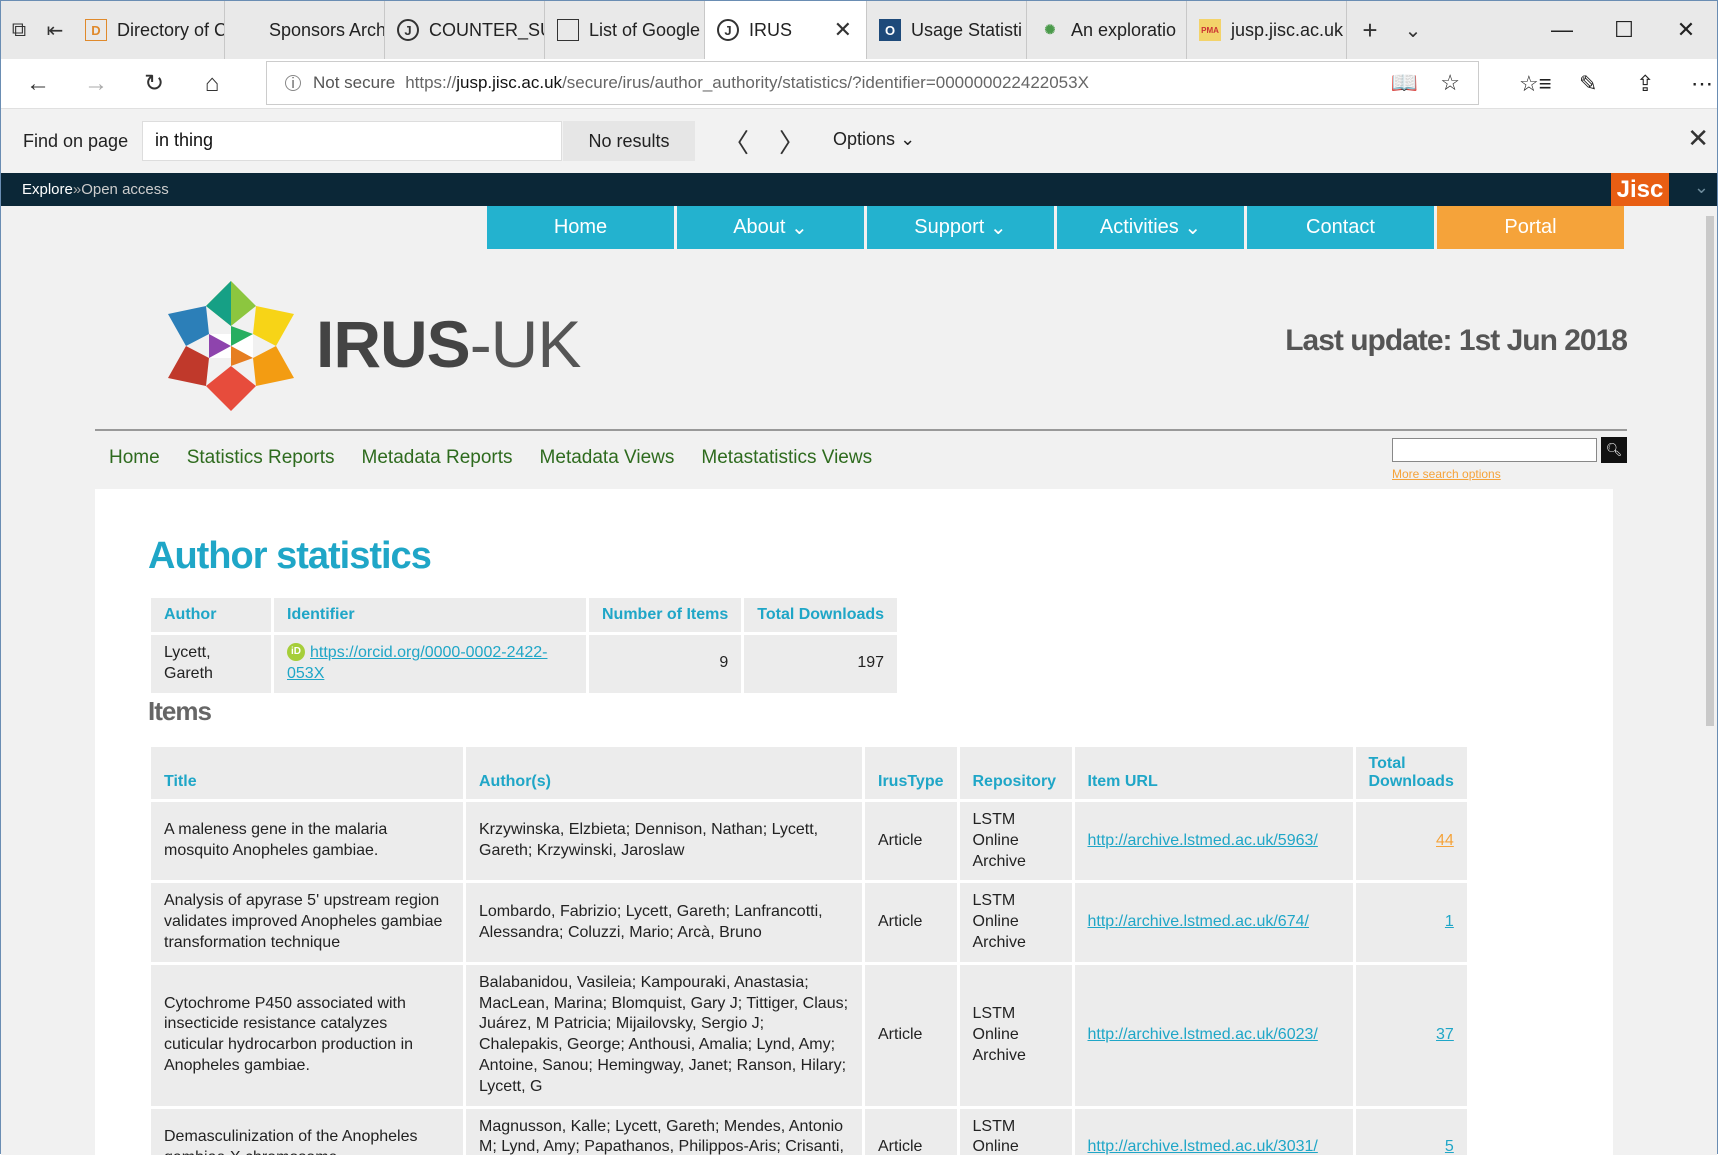  What do you see at coordinates (874, 139) in the screenshot?
I see `find-options-button: Options ⌄` at bounding box center [874, 139].